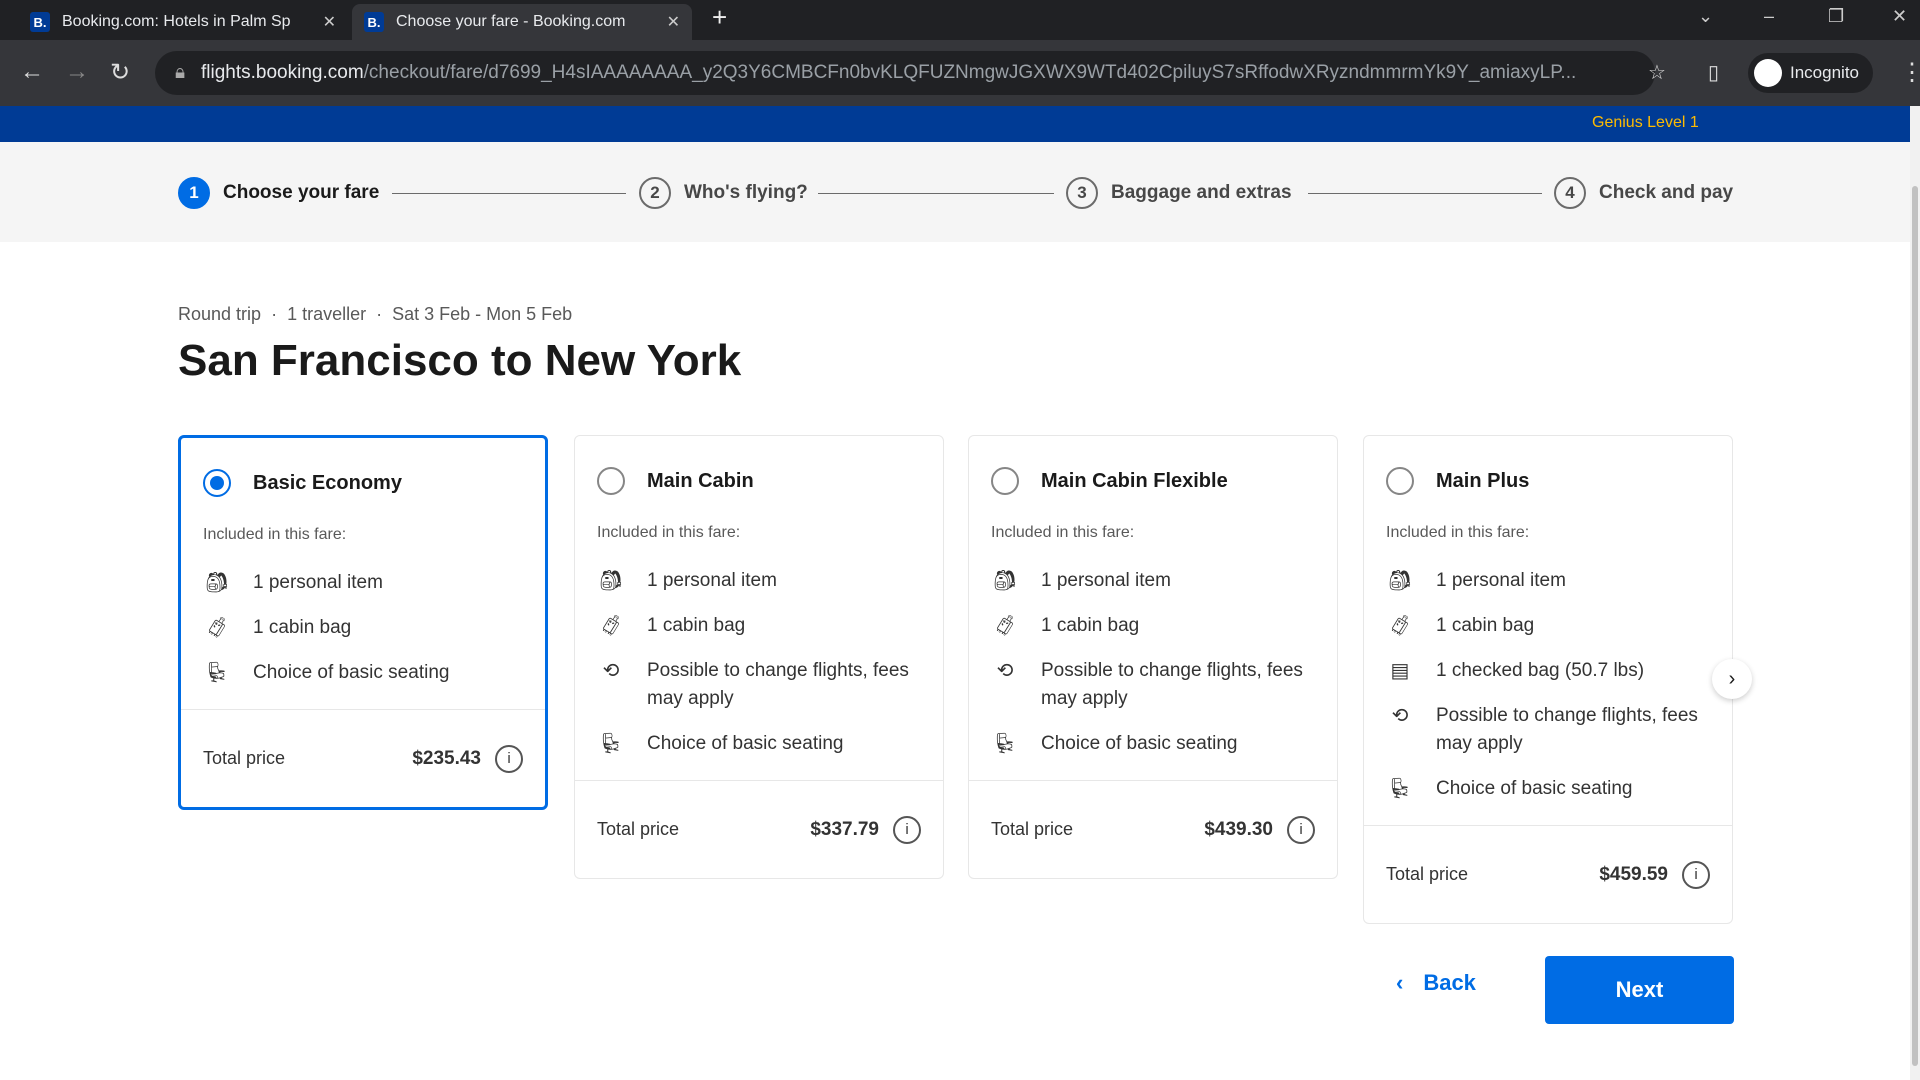 Image resolution: width=1920 pixels, height=1080 pixels. I want to click on forward-nav-icon: →, so click(77, 72).